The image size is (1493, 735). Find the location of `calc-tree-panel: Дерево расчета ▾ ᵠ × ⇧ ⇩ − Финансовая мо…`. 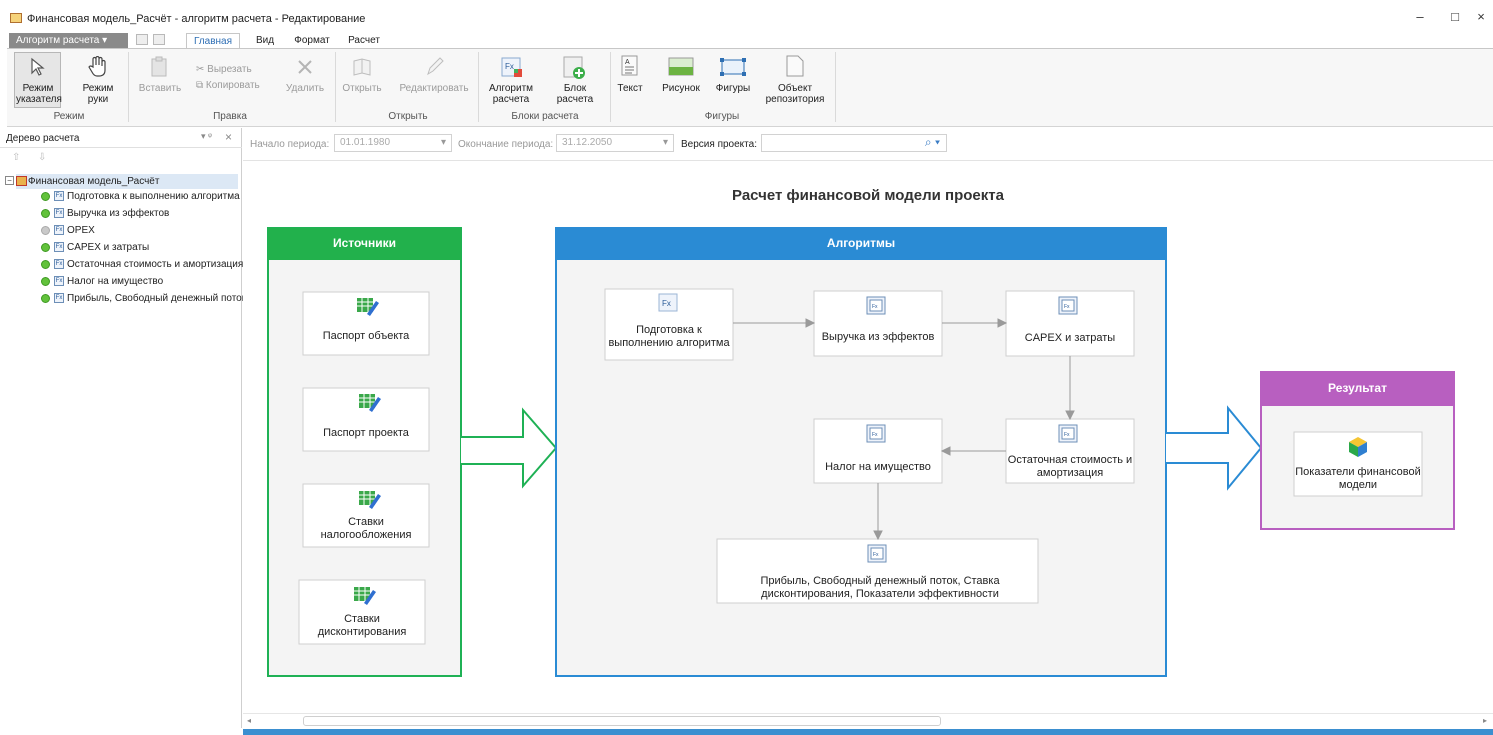

calc-tree-panel: Дерево расчета ▾ ᵠ × ⇧ ⇩ − Финансовая мо… is located at coordinates (123, 428).